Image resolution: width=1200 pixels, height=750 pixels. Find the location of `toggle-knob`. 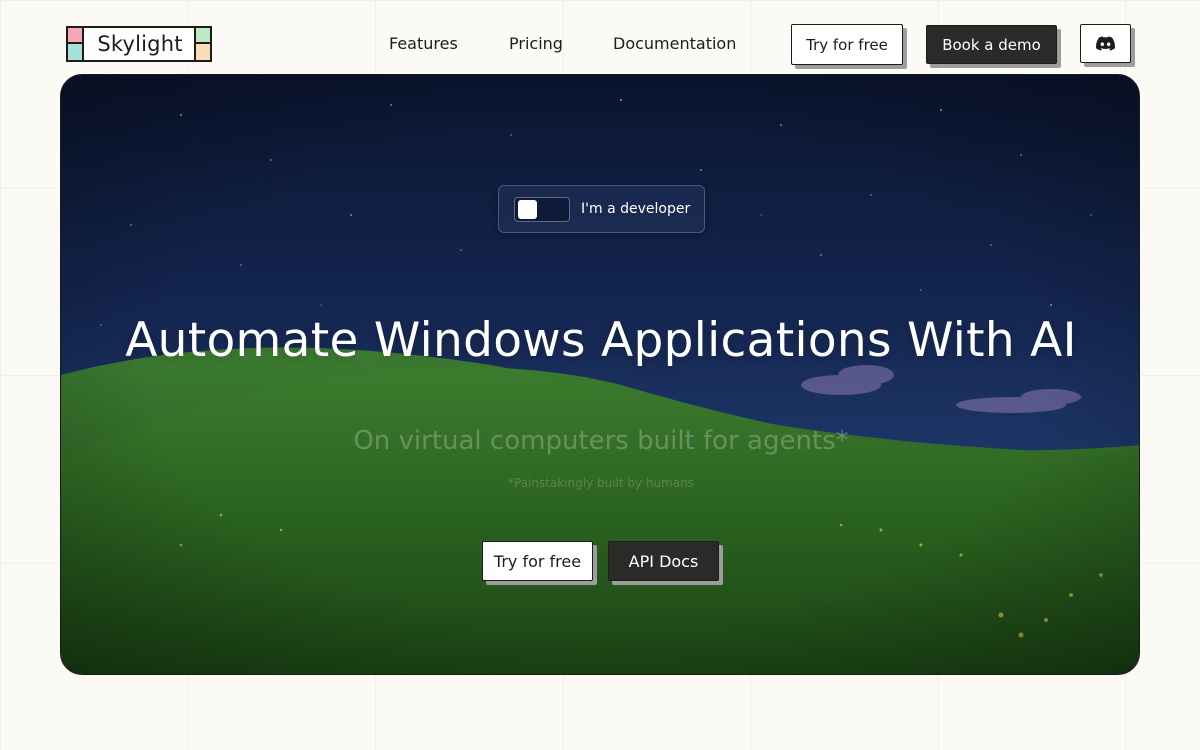

toggle-knob is located at coordinates (527, 209).